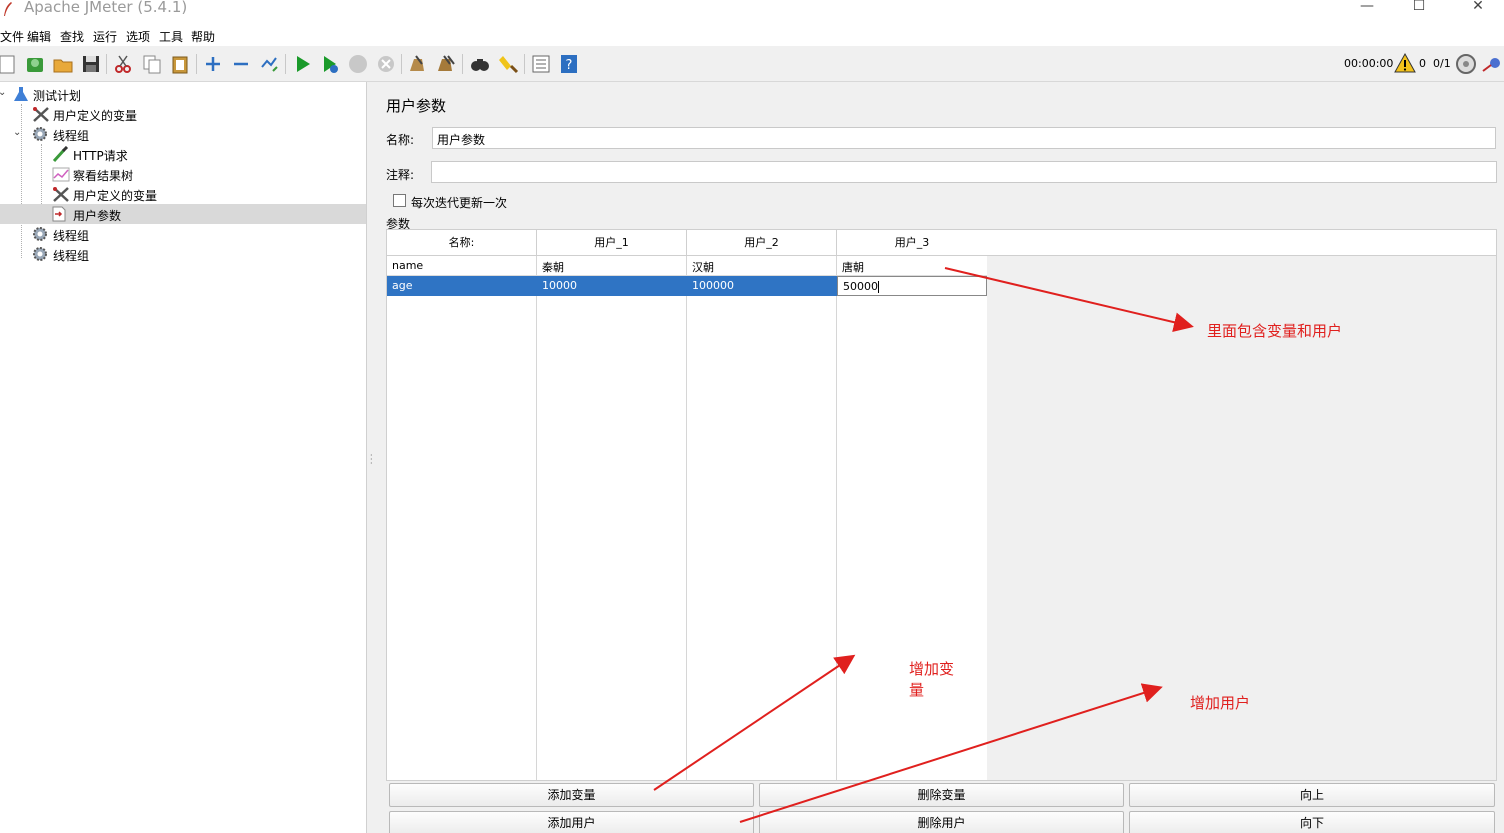 This screenshot has width=1504, height=833. I want to click on search-icon, so click(480, 64).